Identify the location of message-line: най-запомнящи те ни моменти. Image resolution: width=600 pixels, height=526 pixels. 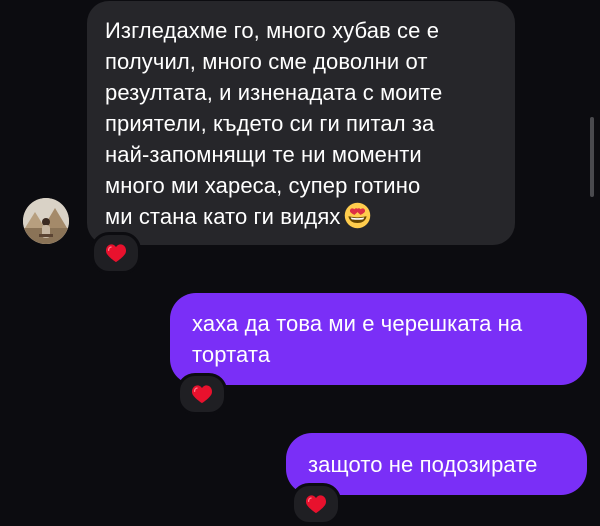
(263, 154).